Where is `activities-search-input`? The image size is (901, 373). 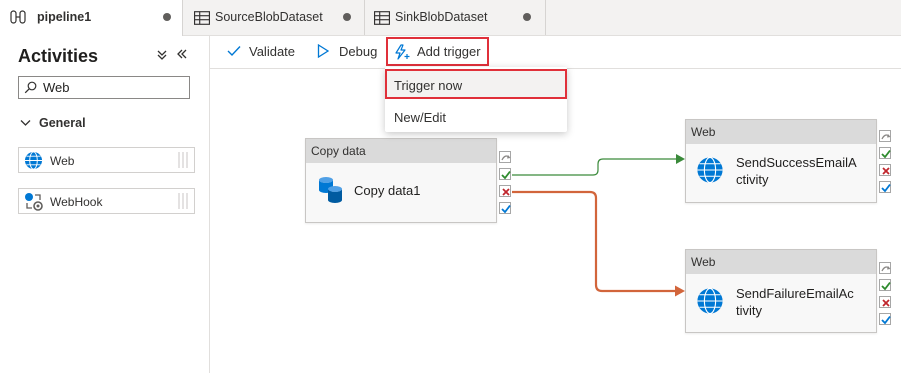
activities-search-input is located at coordinates (113, 87).